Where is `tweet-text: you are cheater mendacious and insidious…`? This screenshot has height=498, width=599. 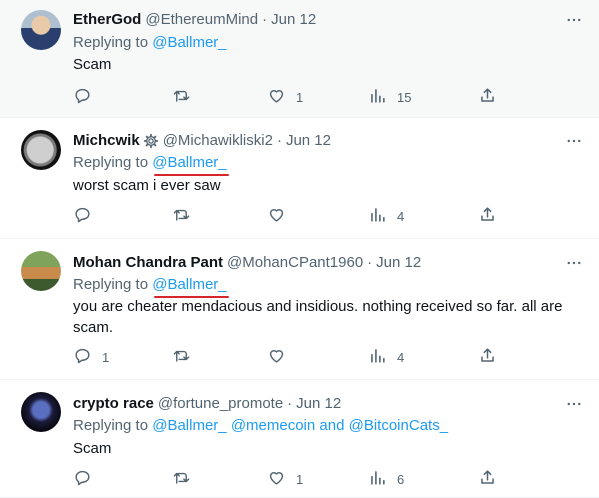
tweet-text: you are cheater mendacious and insidious… is located at coordinates (318, 317).